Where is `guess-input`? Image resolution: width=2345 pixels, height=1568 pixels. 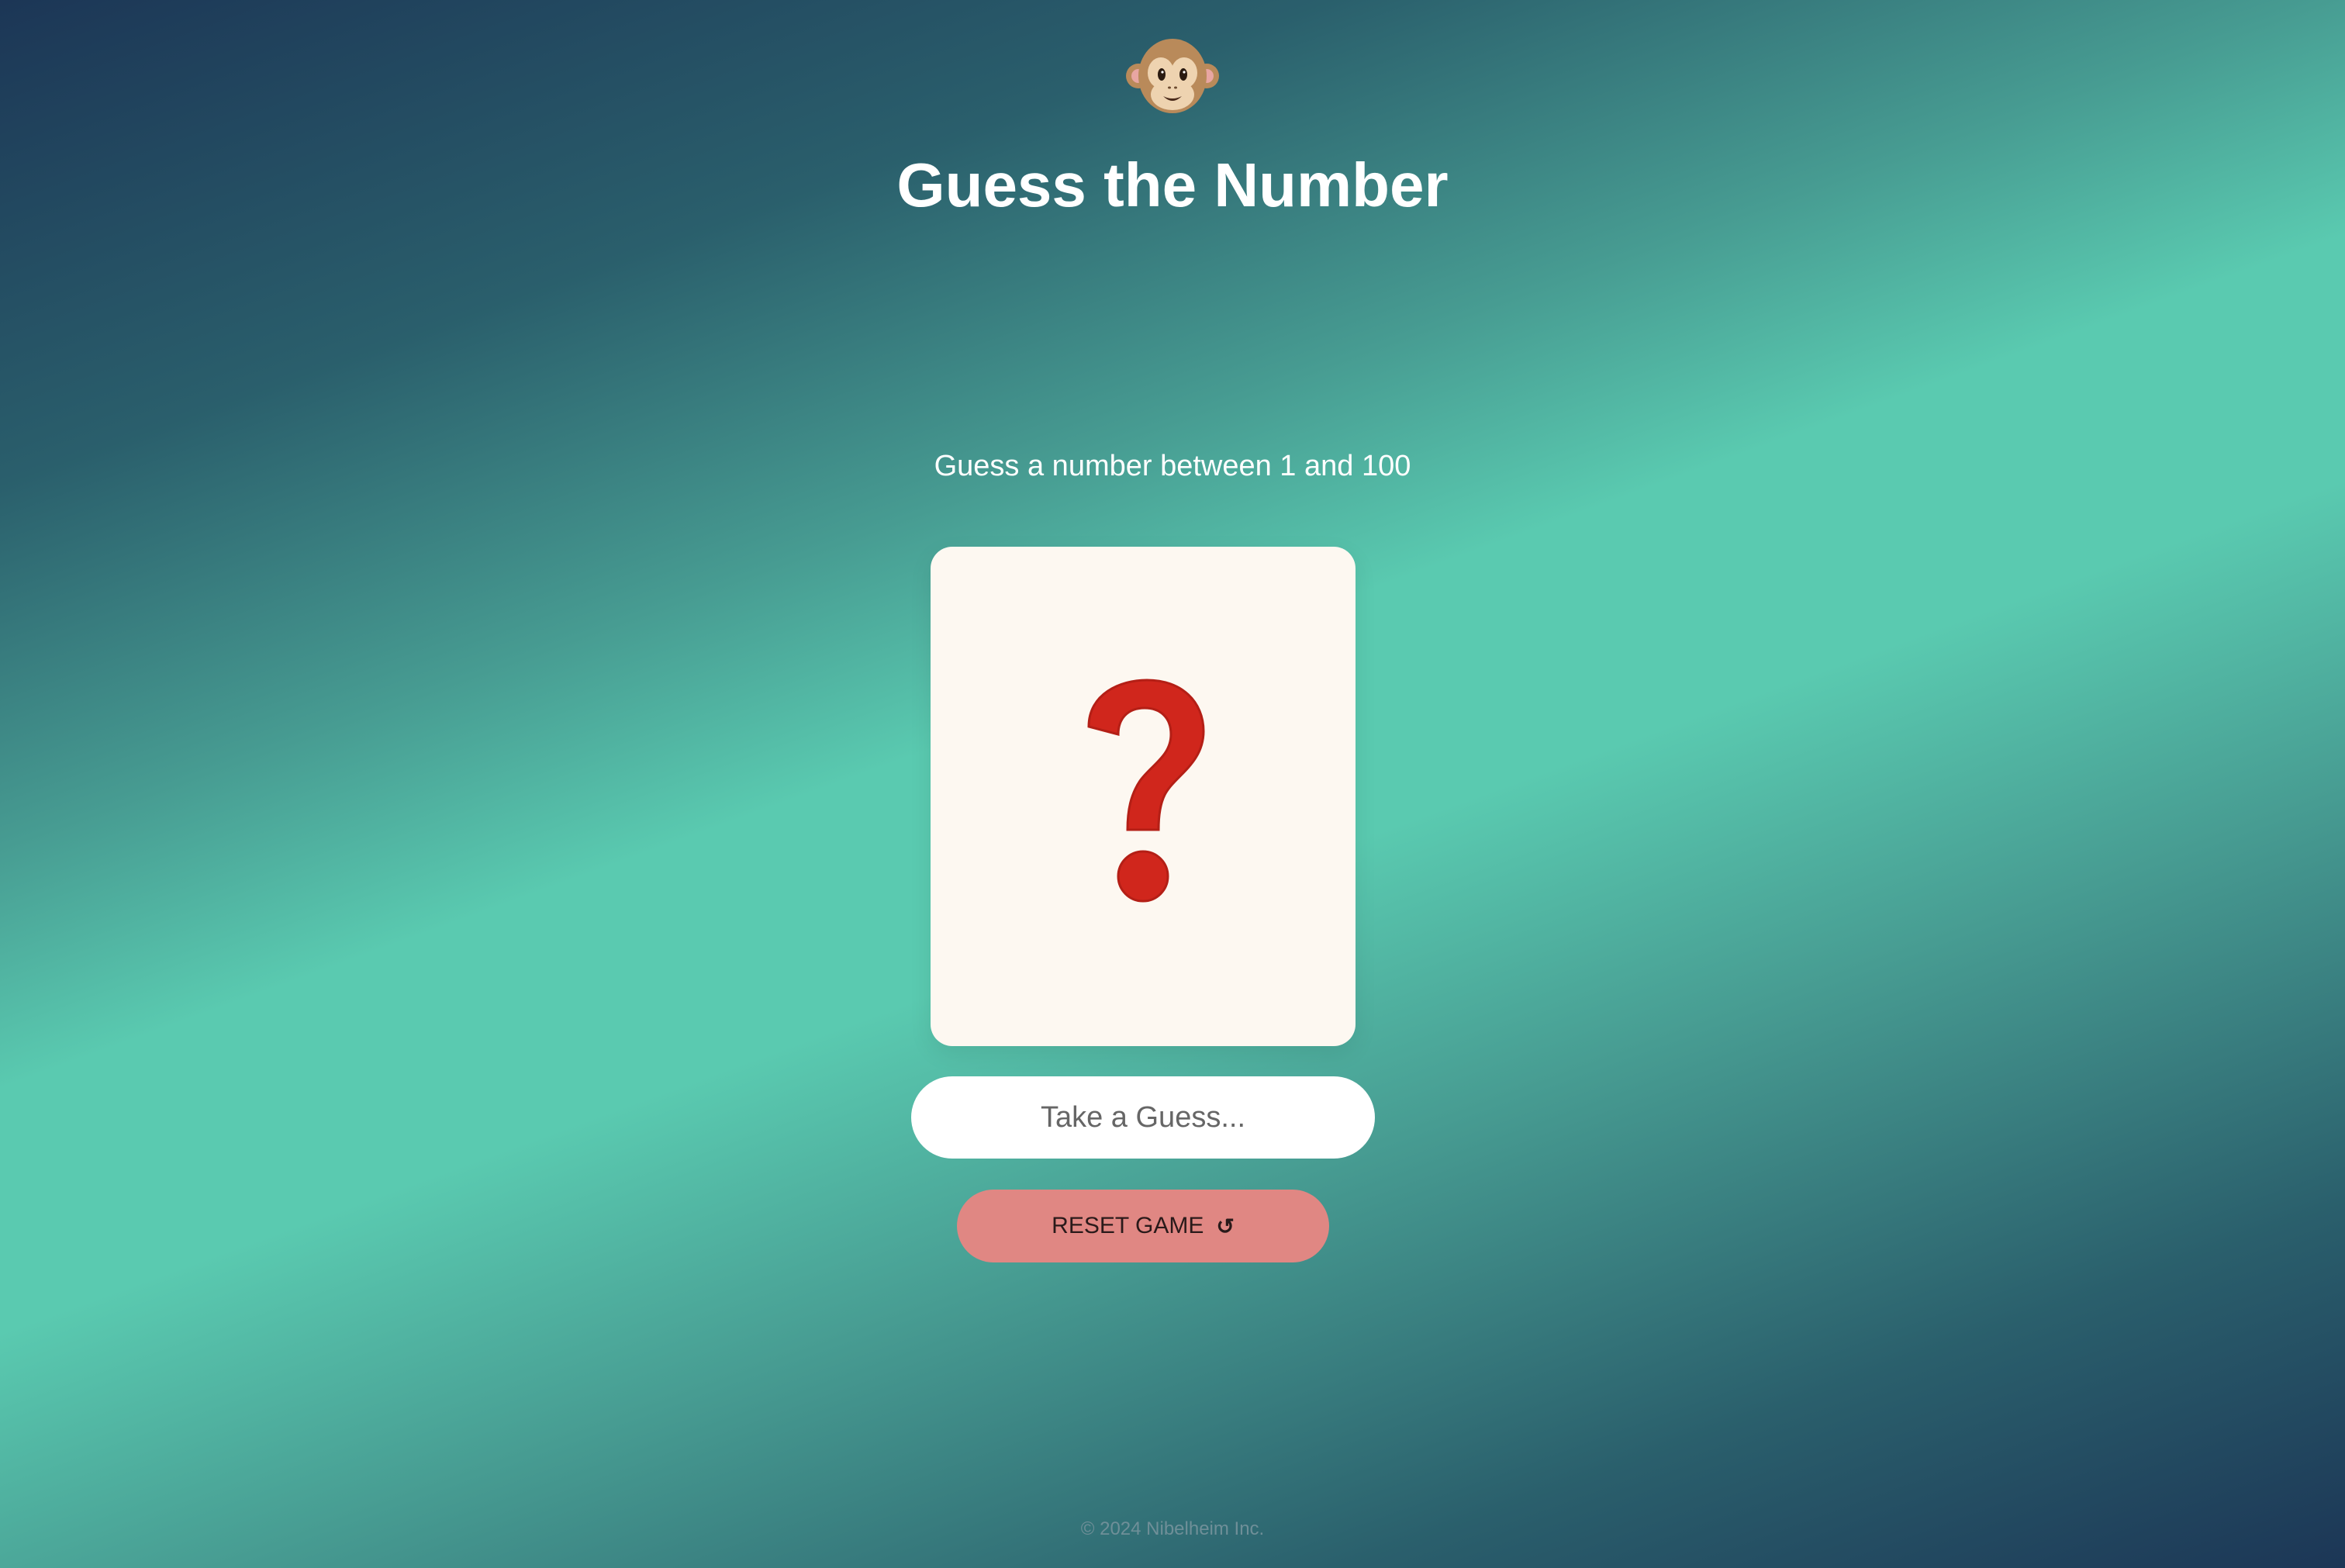
guess-input is located at coordinates (1143, 1117).